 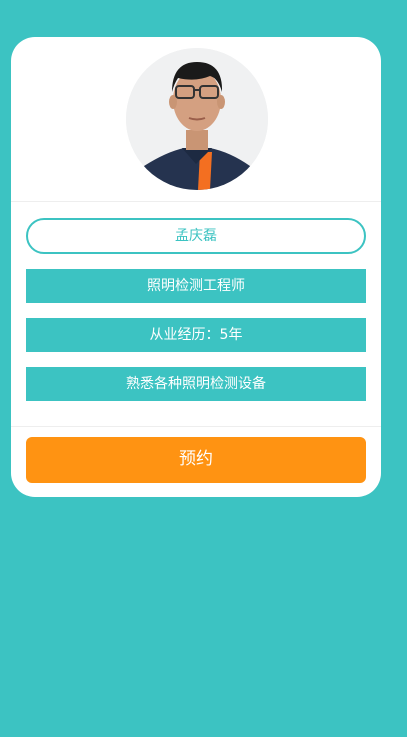 I want to click on avatar, so click(x=197, y=119).